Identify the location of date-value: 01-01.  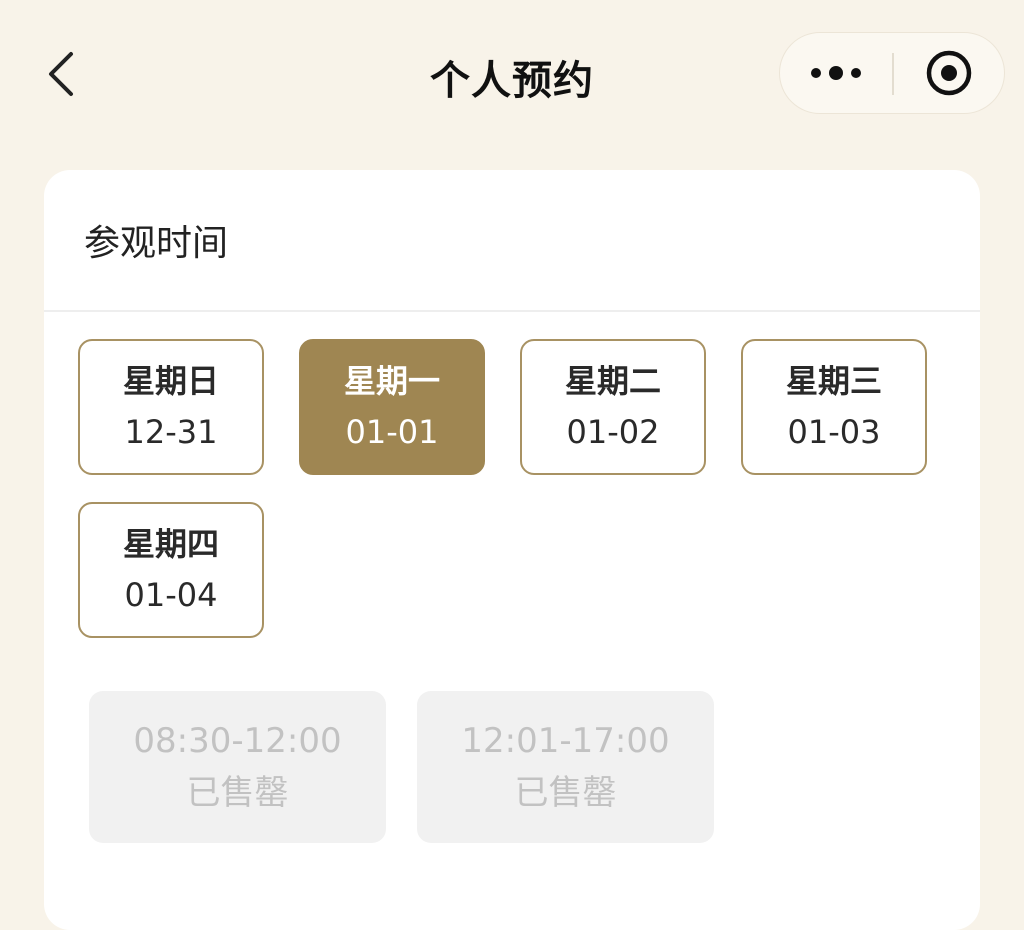
(392, 432).